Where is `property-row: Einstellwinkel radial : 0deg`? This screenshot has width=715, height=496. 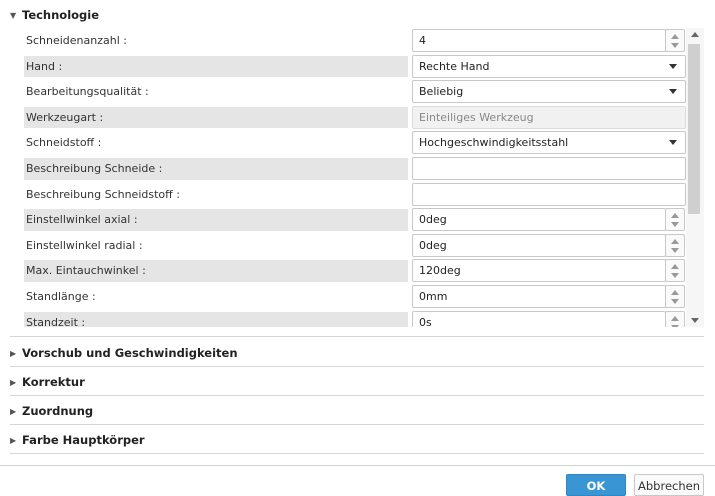 property-row: Einstellwinkel radial : 0deg is located at coordinates (352, 246).